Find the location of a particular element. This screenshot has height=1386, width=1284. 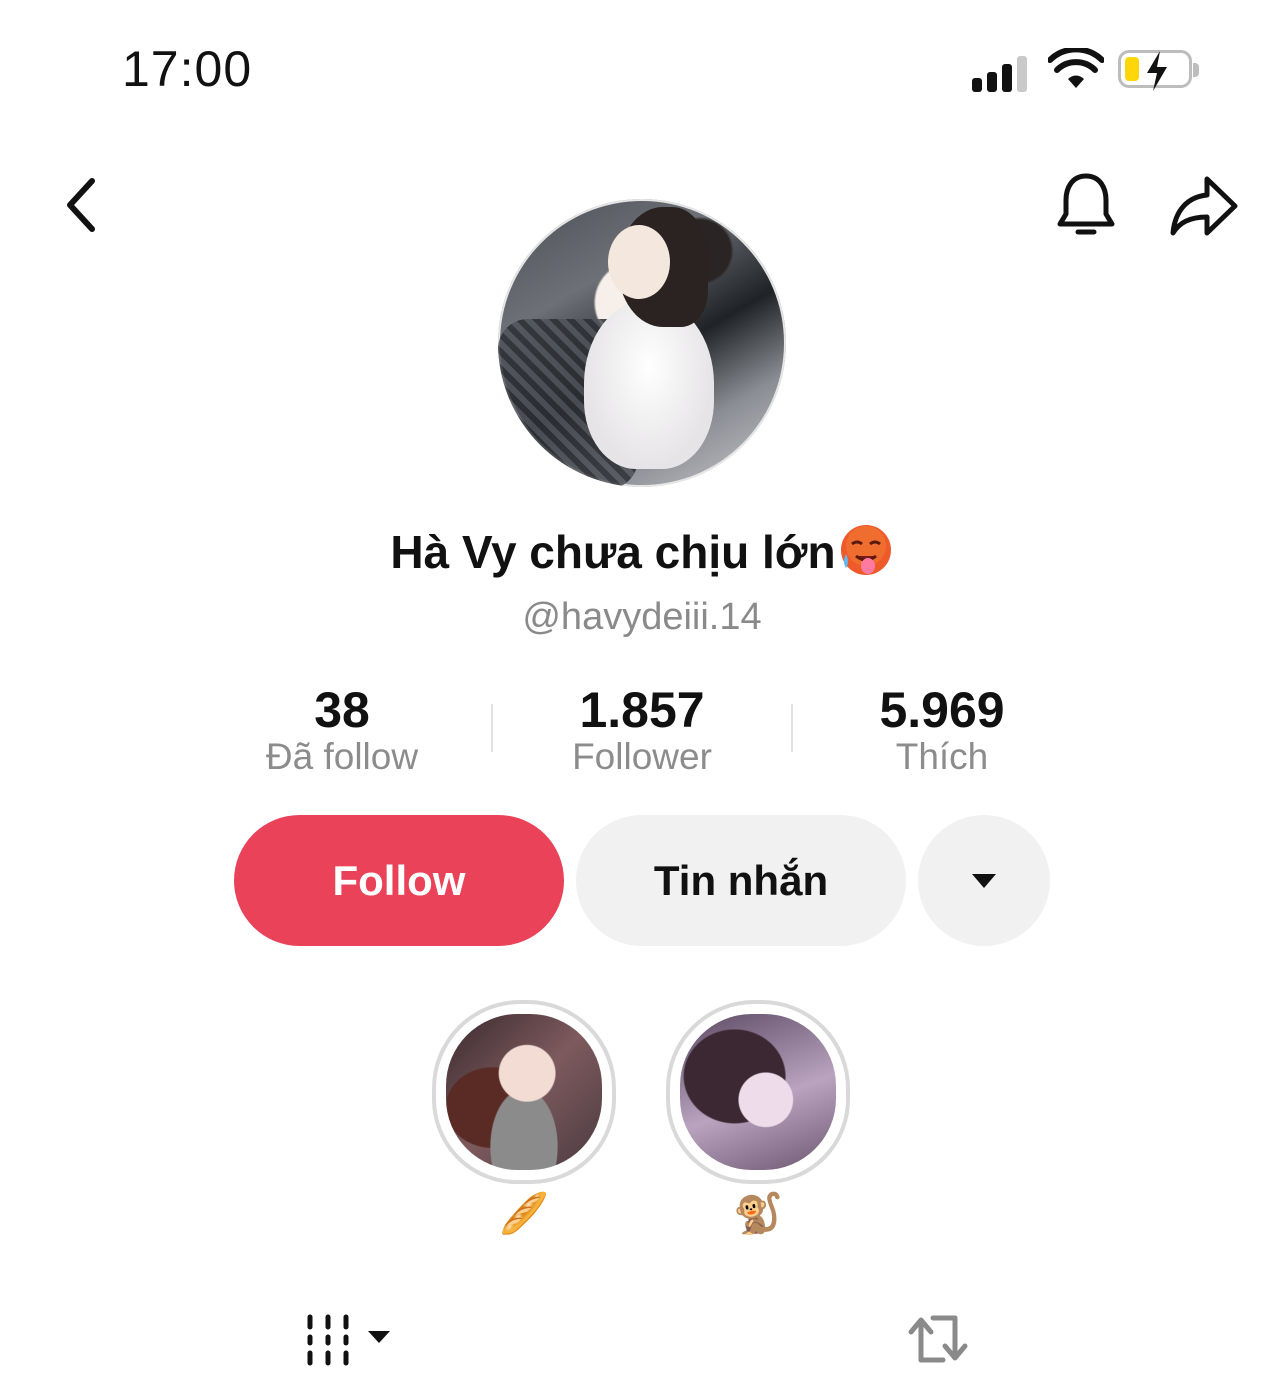

chevron-down-icon is located at coordinates (984, 880).